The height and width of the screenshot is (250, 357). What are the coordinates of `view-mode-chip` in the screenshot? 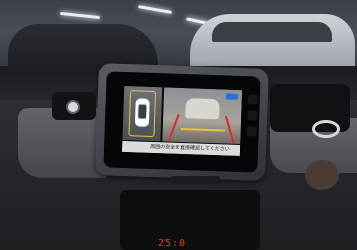 It's located at (232, 96).